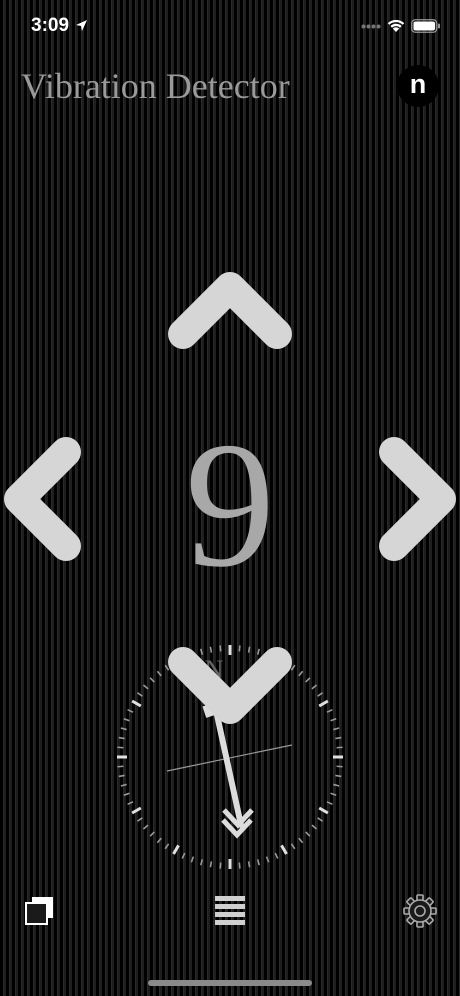 The width and height of the screenshot is (460, 996). What do you see at coordinates (230, 910) in the screenshot?
I see `menu-icon` at bounding box center [230, 910].